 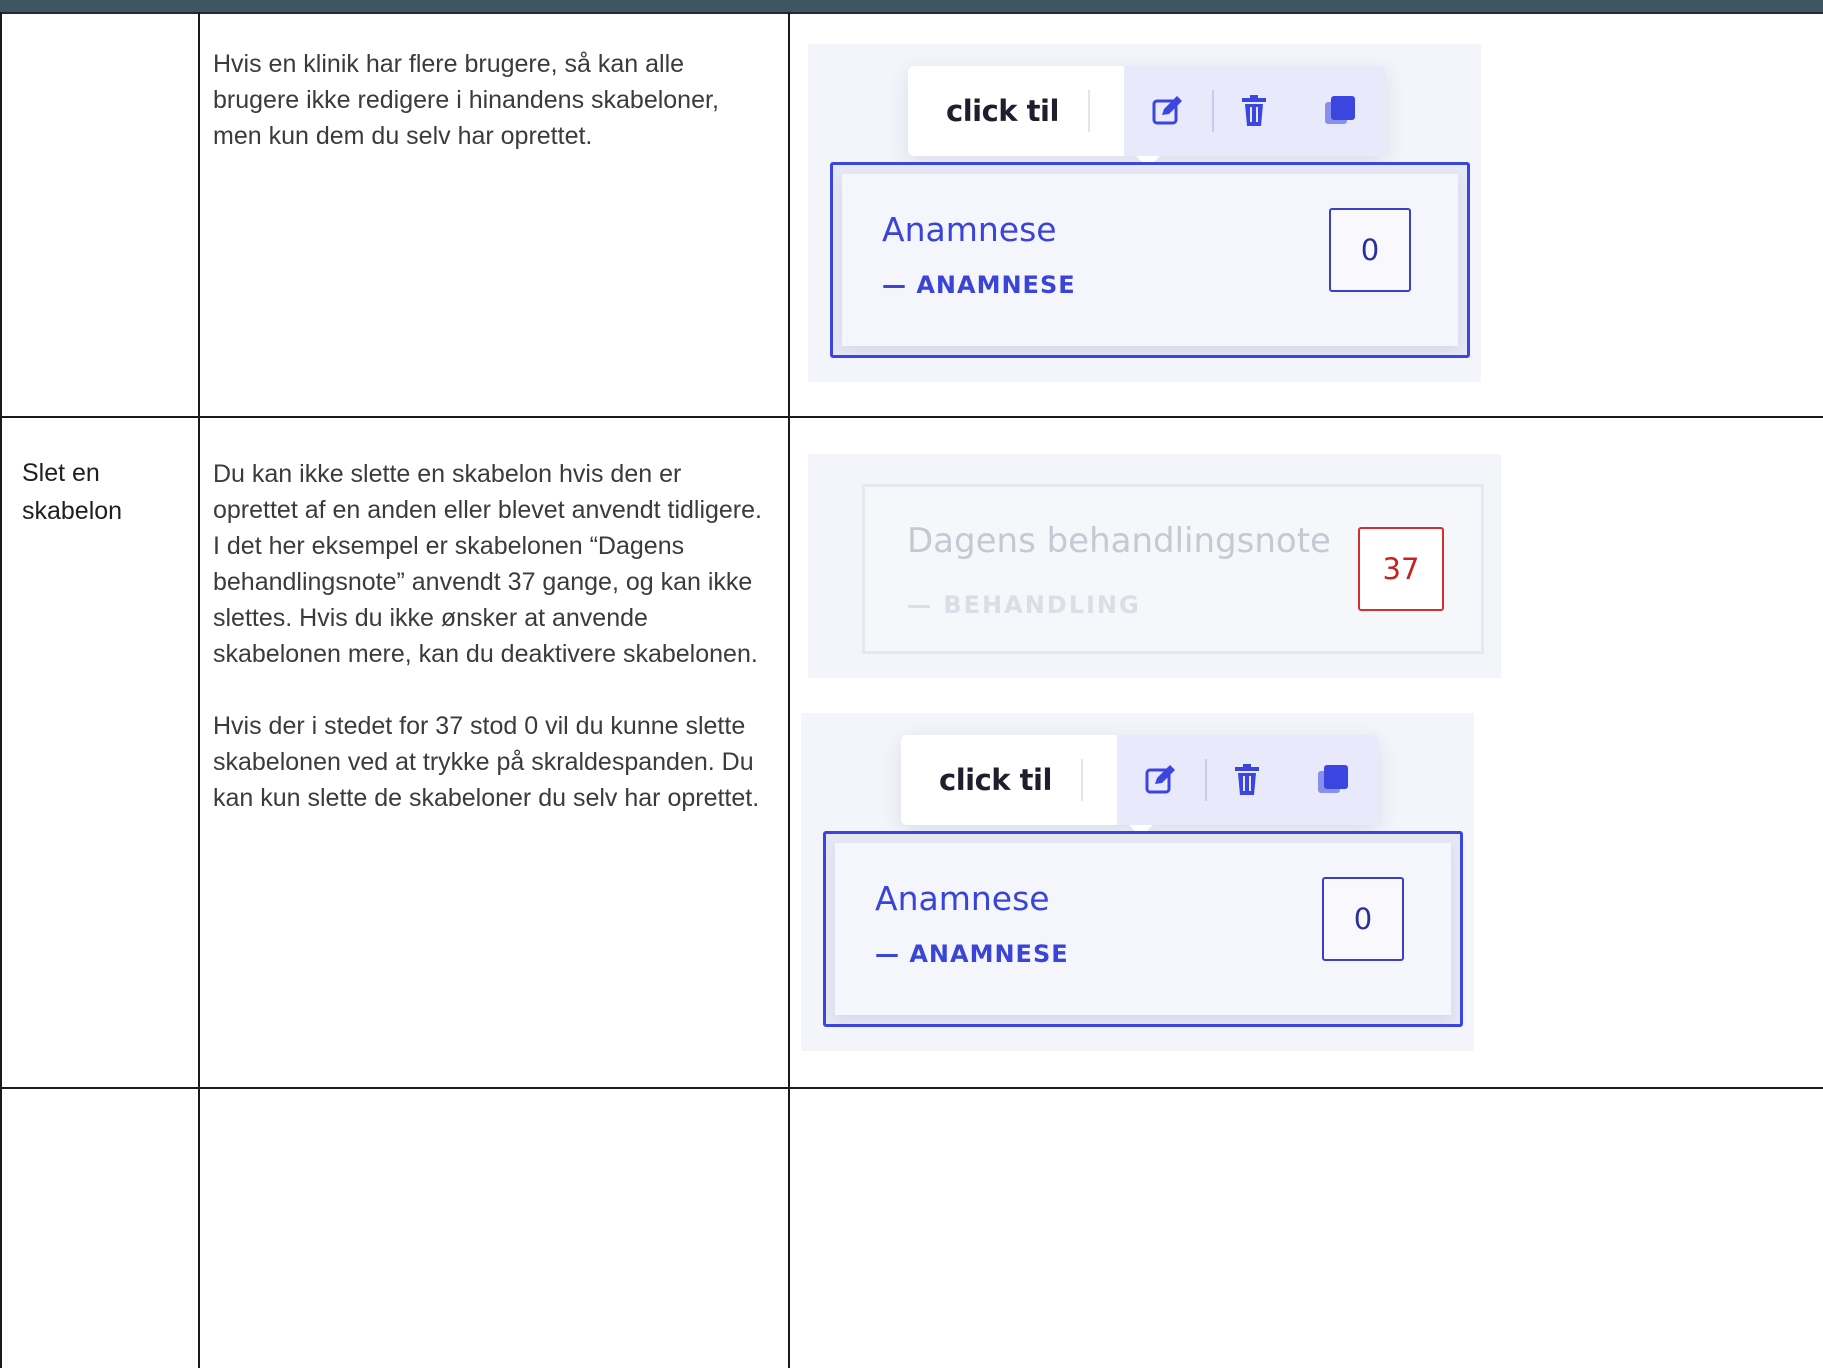 What do you see at coordinates (1024, 605) in the screenshot?
I see `template-category: — BEHANDLING` at bounding box center [1024, 605].